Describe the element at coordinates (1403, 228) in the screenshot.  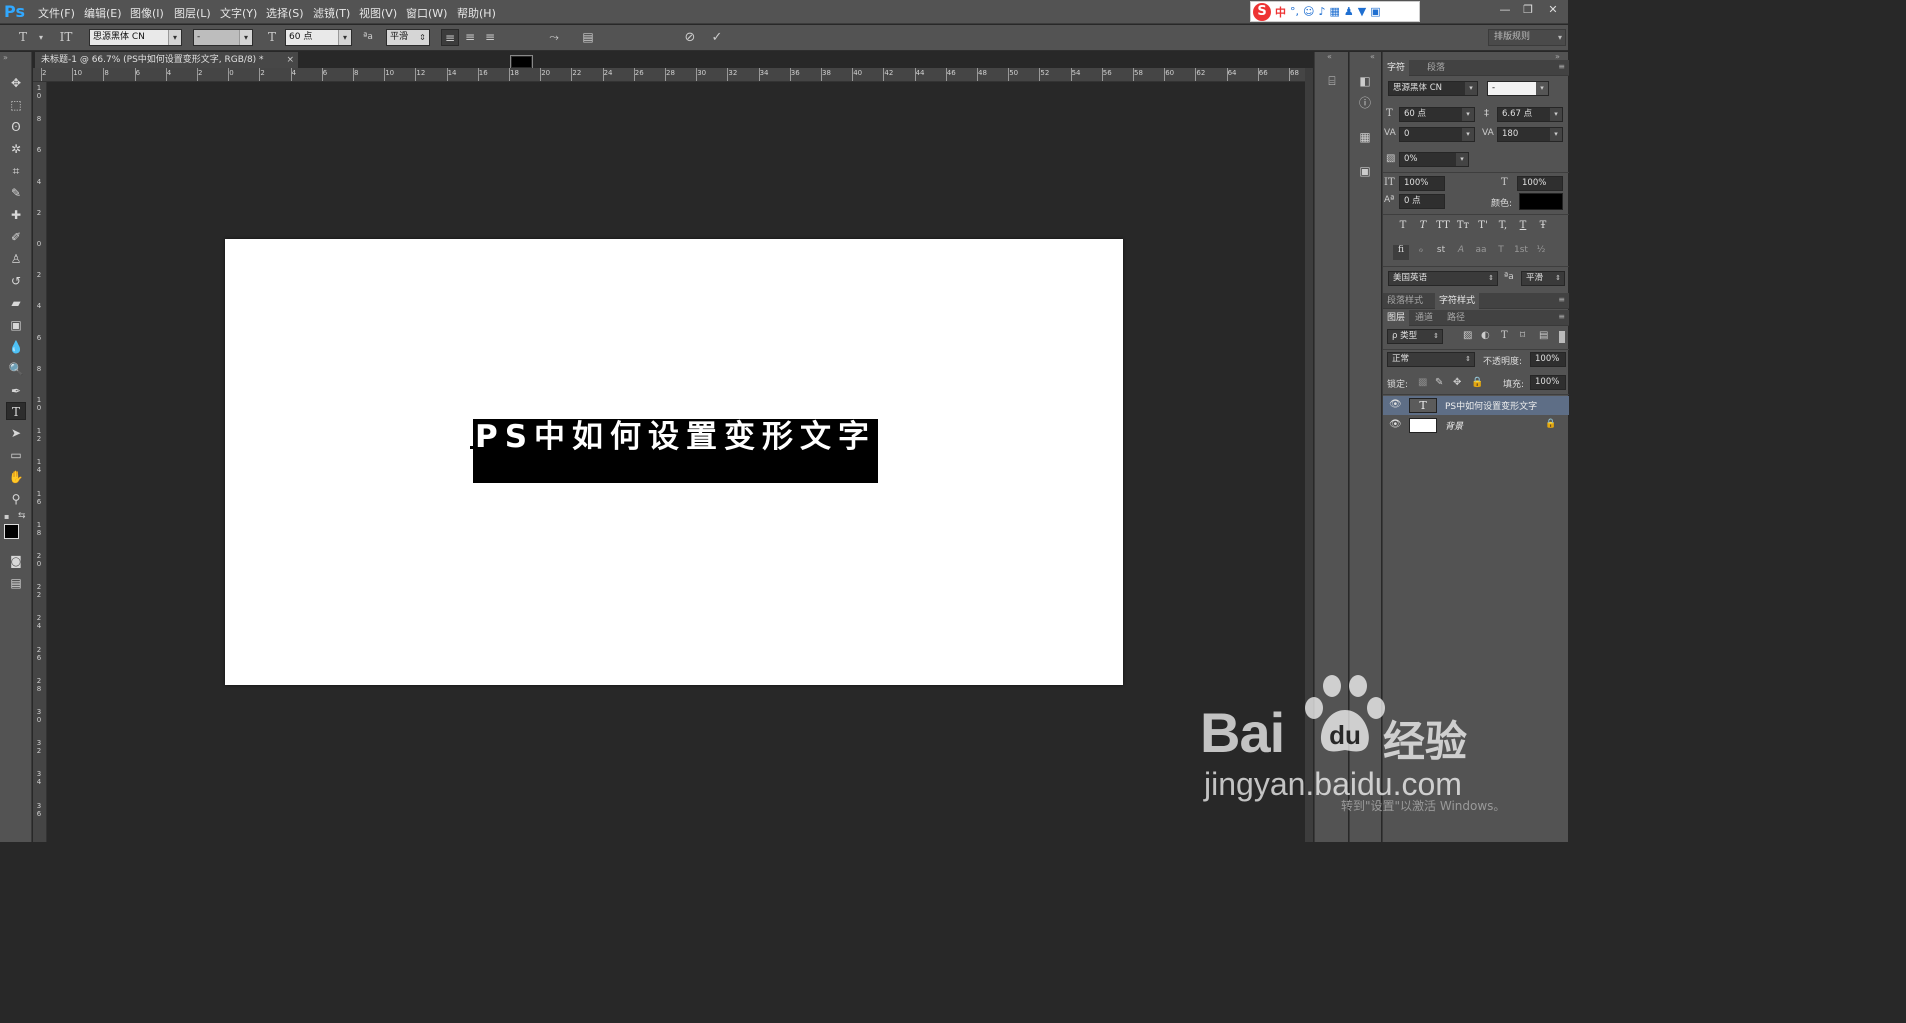
I see `faux-bold-button: T` at that location.